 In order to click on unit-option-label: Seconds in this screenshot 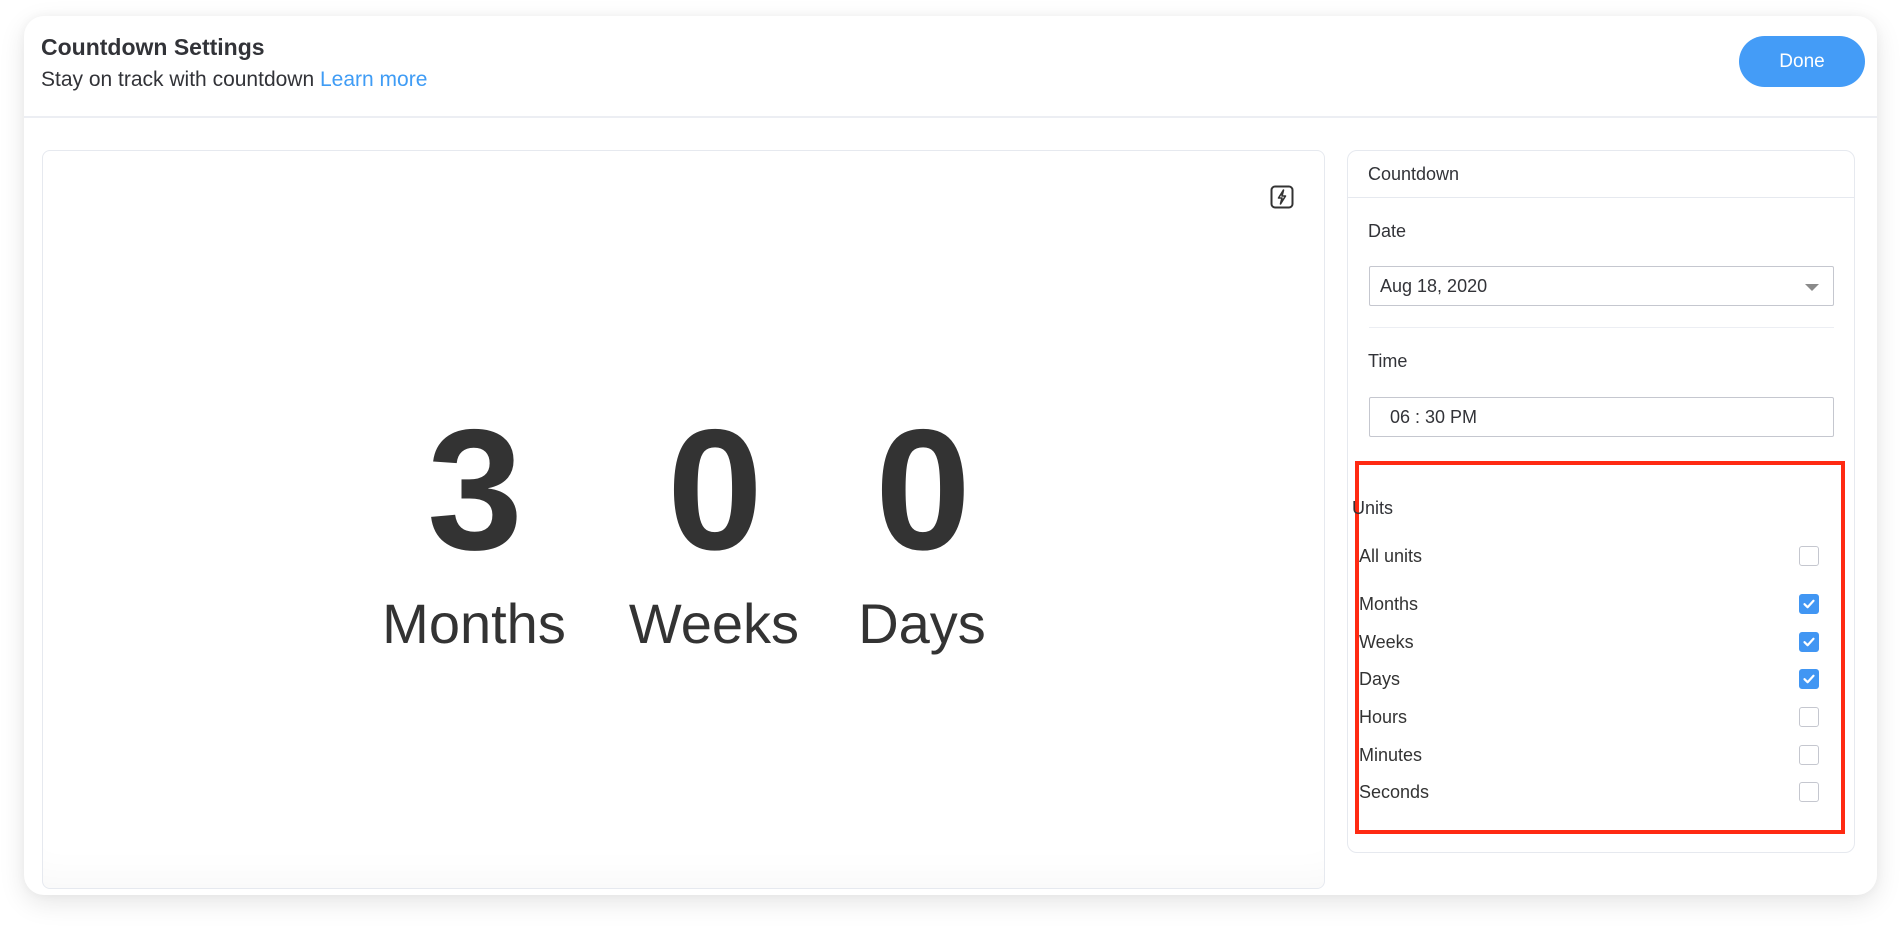, I will do `click(1394, 791)`.